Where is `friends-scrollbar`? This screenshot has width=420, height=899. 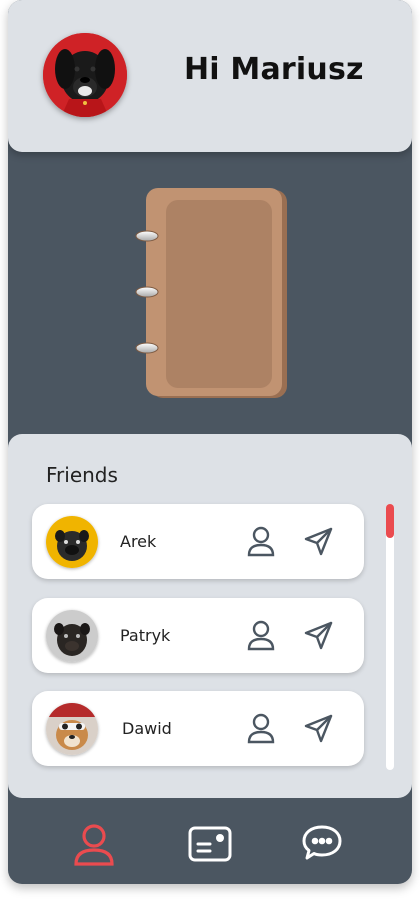 friends-scrollbar is located at coordinates (390, 637).